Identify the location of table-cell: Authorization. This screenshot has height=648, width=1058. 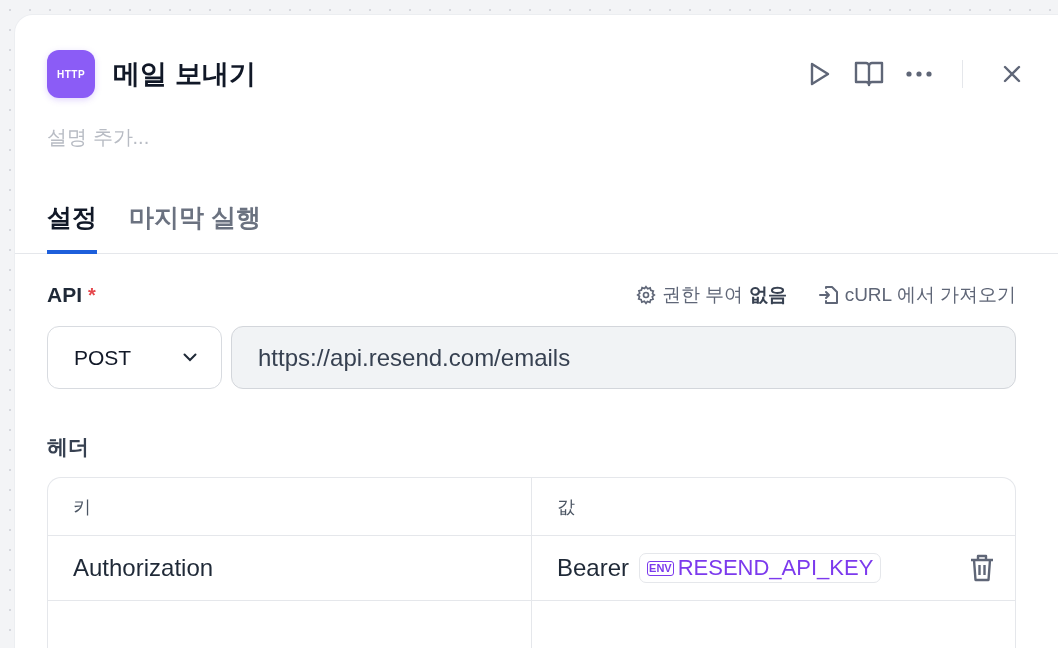
(289, 568).